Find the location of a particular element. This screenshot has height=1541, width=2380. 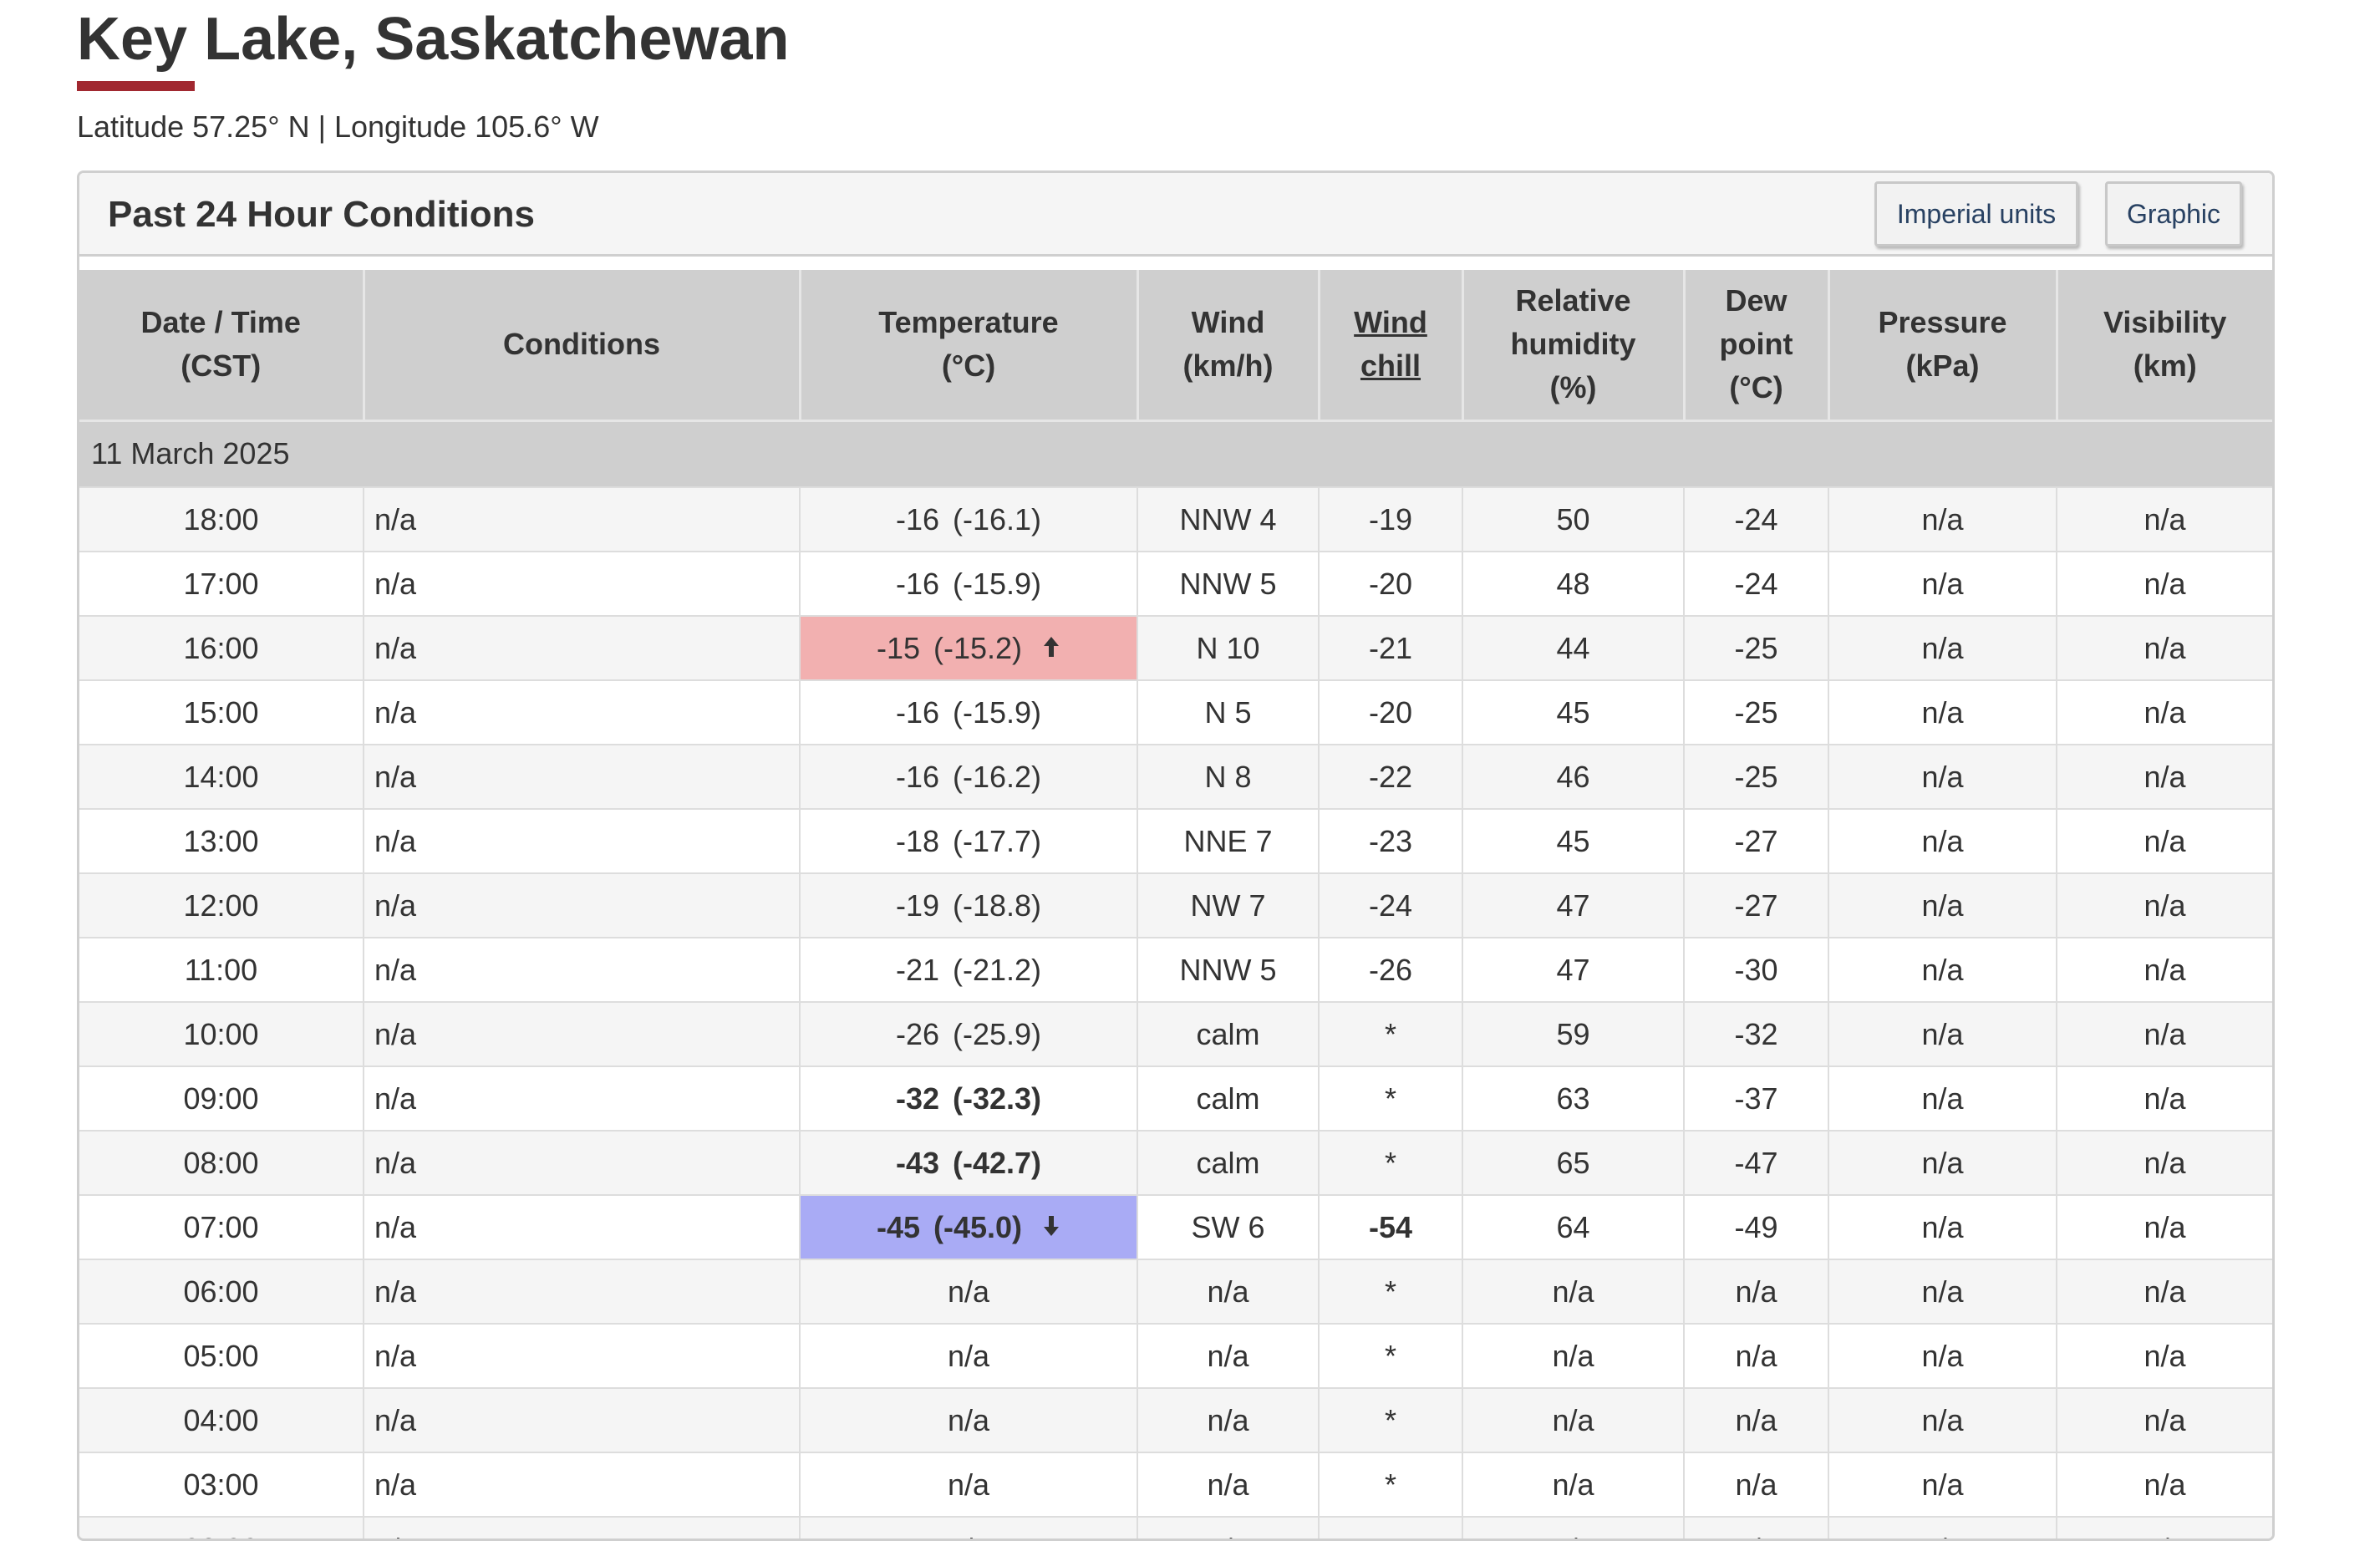

table-row: 14:00 n/a -16 (-16.2) N 8 -22 46 -25 n/a n/a is located at coordinates (1175, 776).